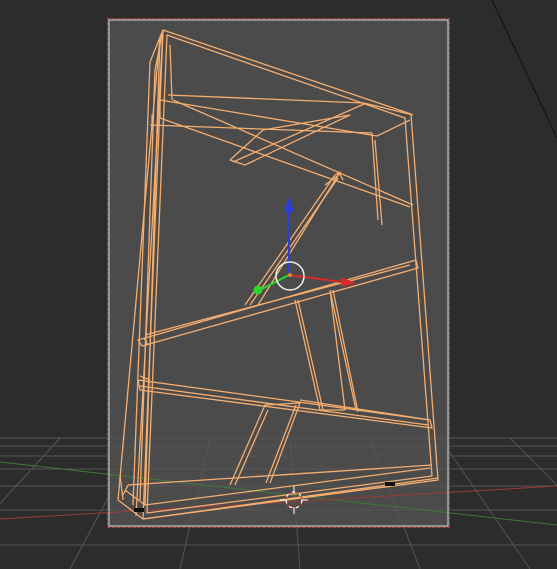  What do you see at coordinates (390, 484) in the screenshot?
I see `base-mark-right` at bounding box center [390, 484].